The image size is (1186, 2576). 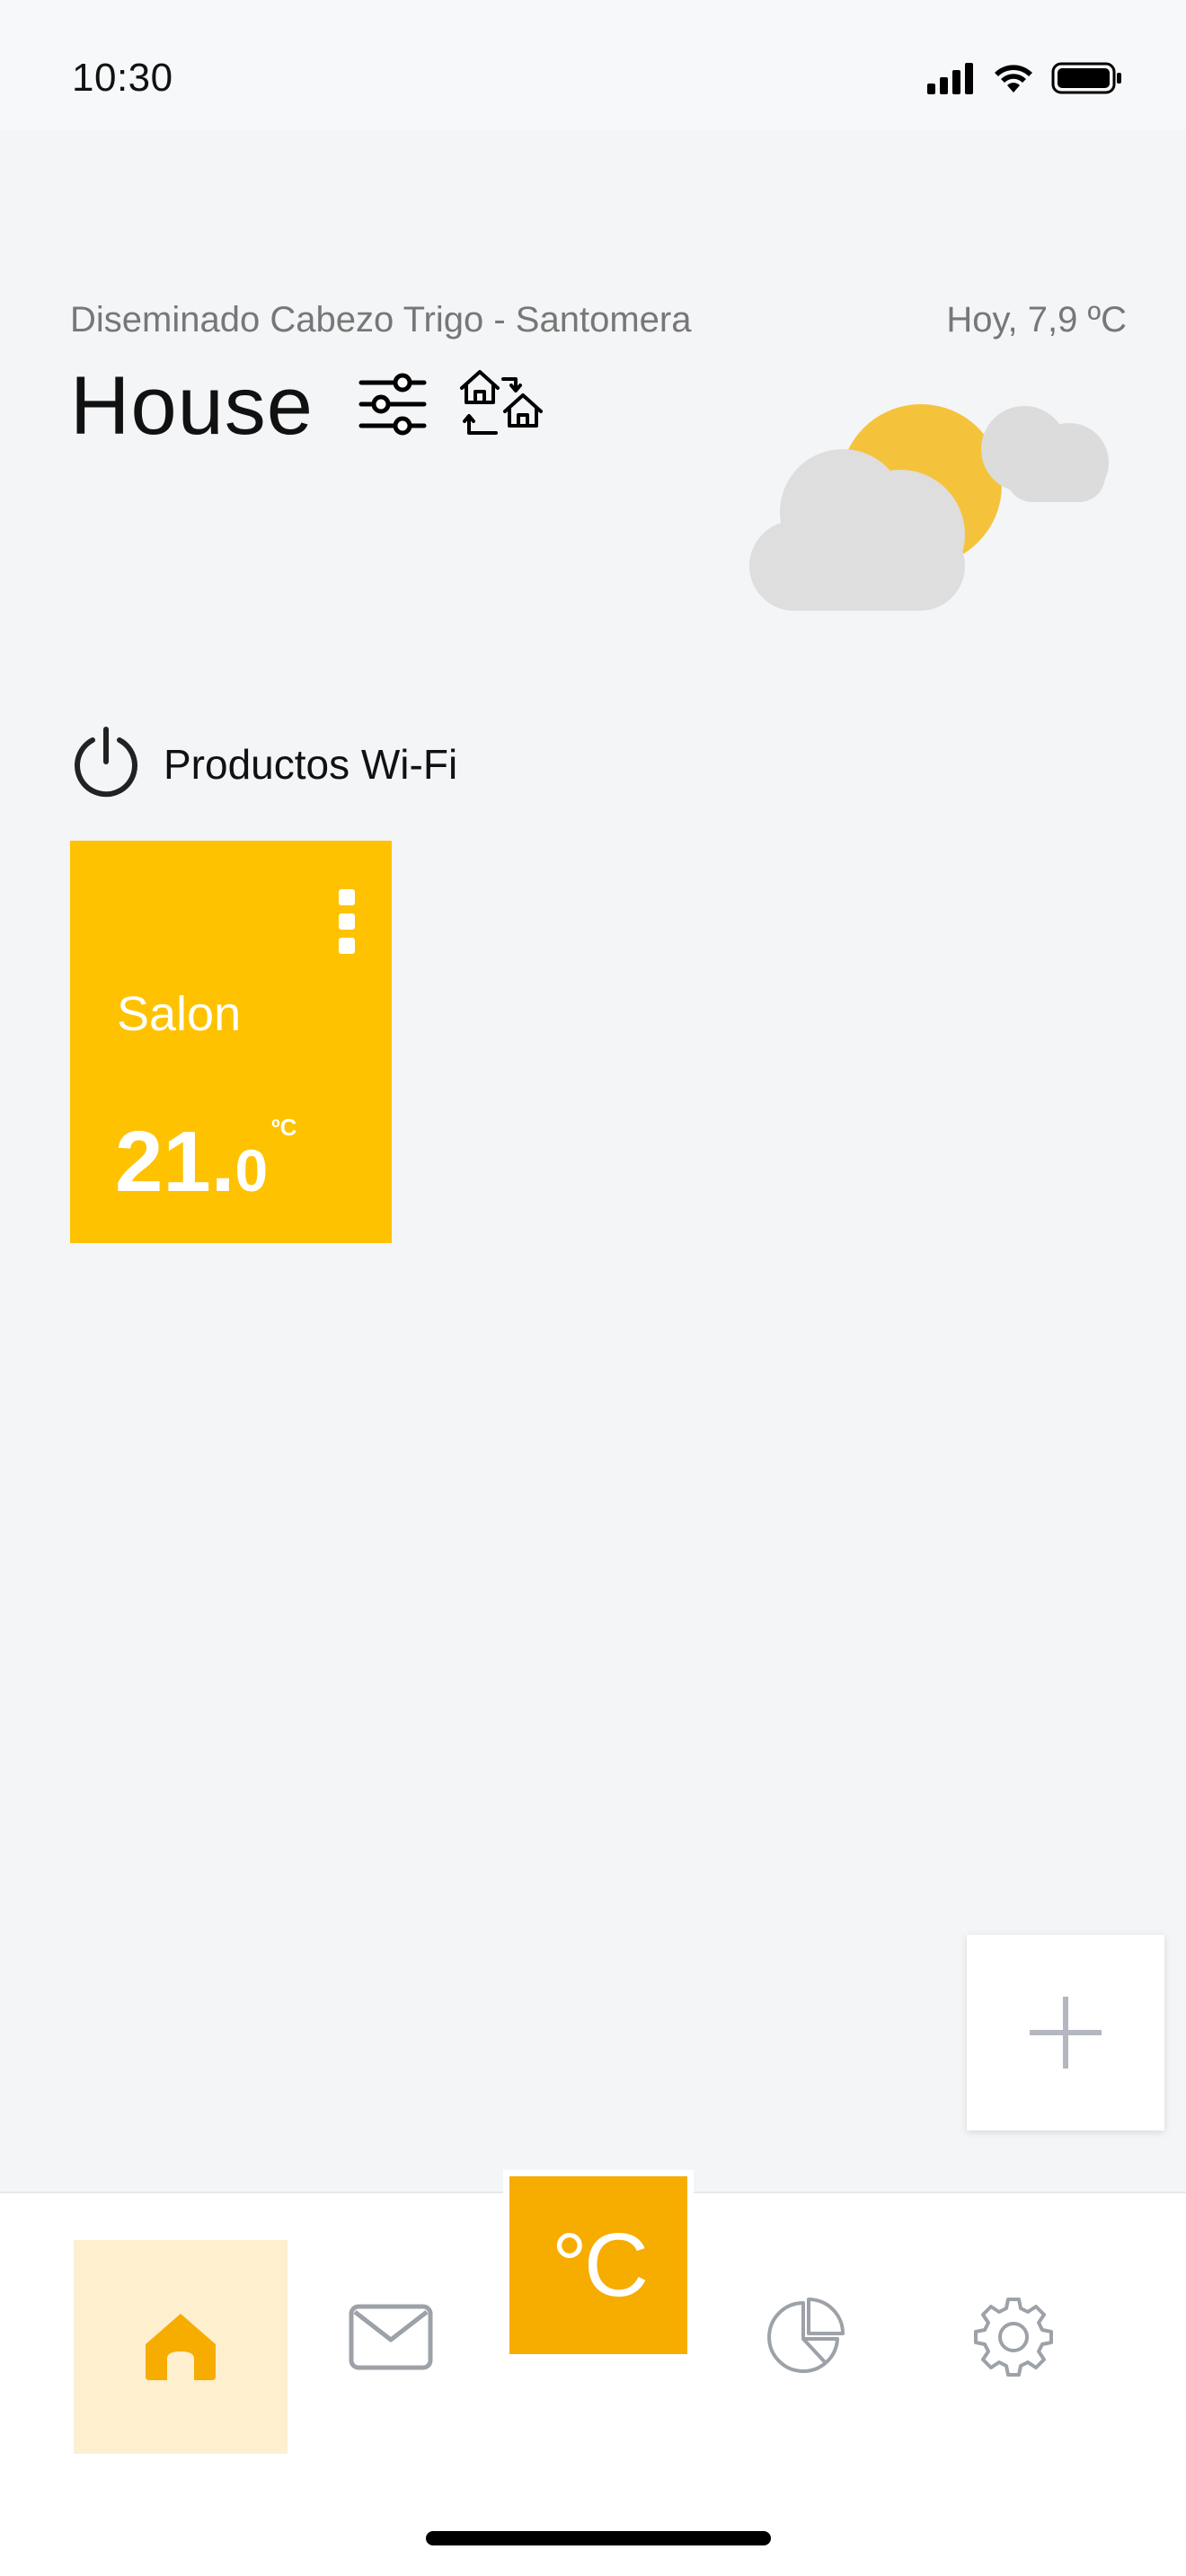 I want to click on nav-settings, so click(x=1013, y=2337).